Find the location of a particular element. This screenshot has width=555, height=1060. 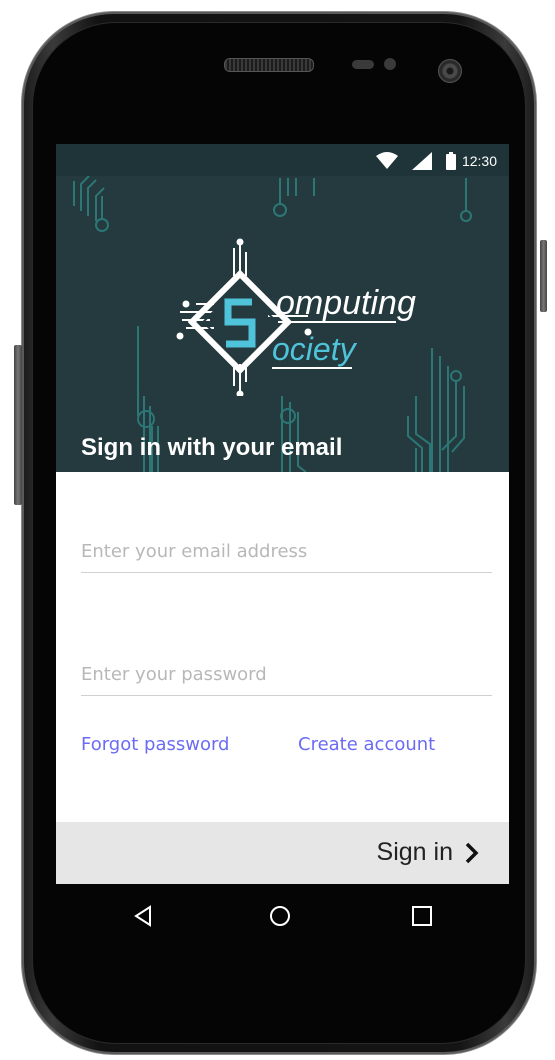

android-navigation-bar is located at coordinates (282, 914).